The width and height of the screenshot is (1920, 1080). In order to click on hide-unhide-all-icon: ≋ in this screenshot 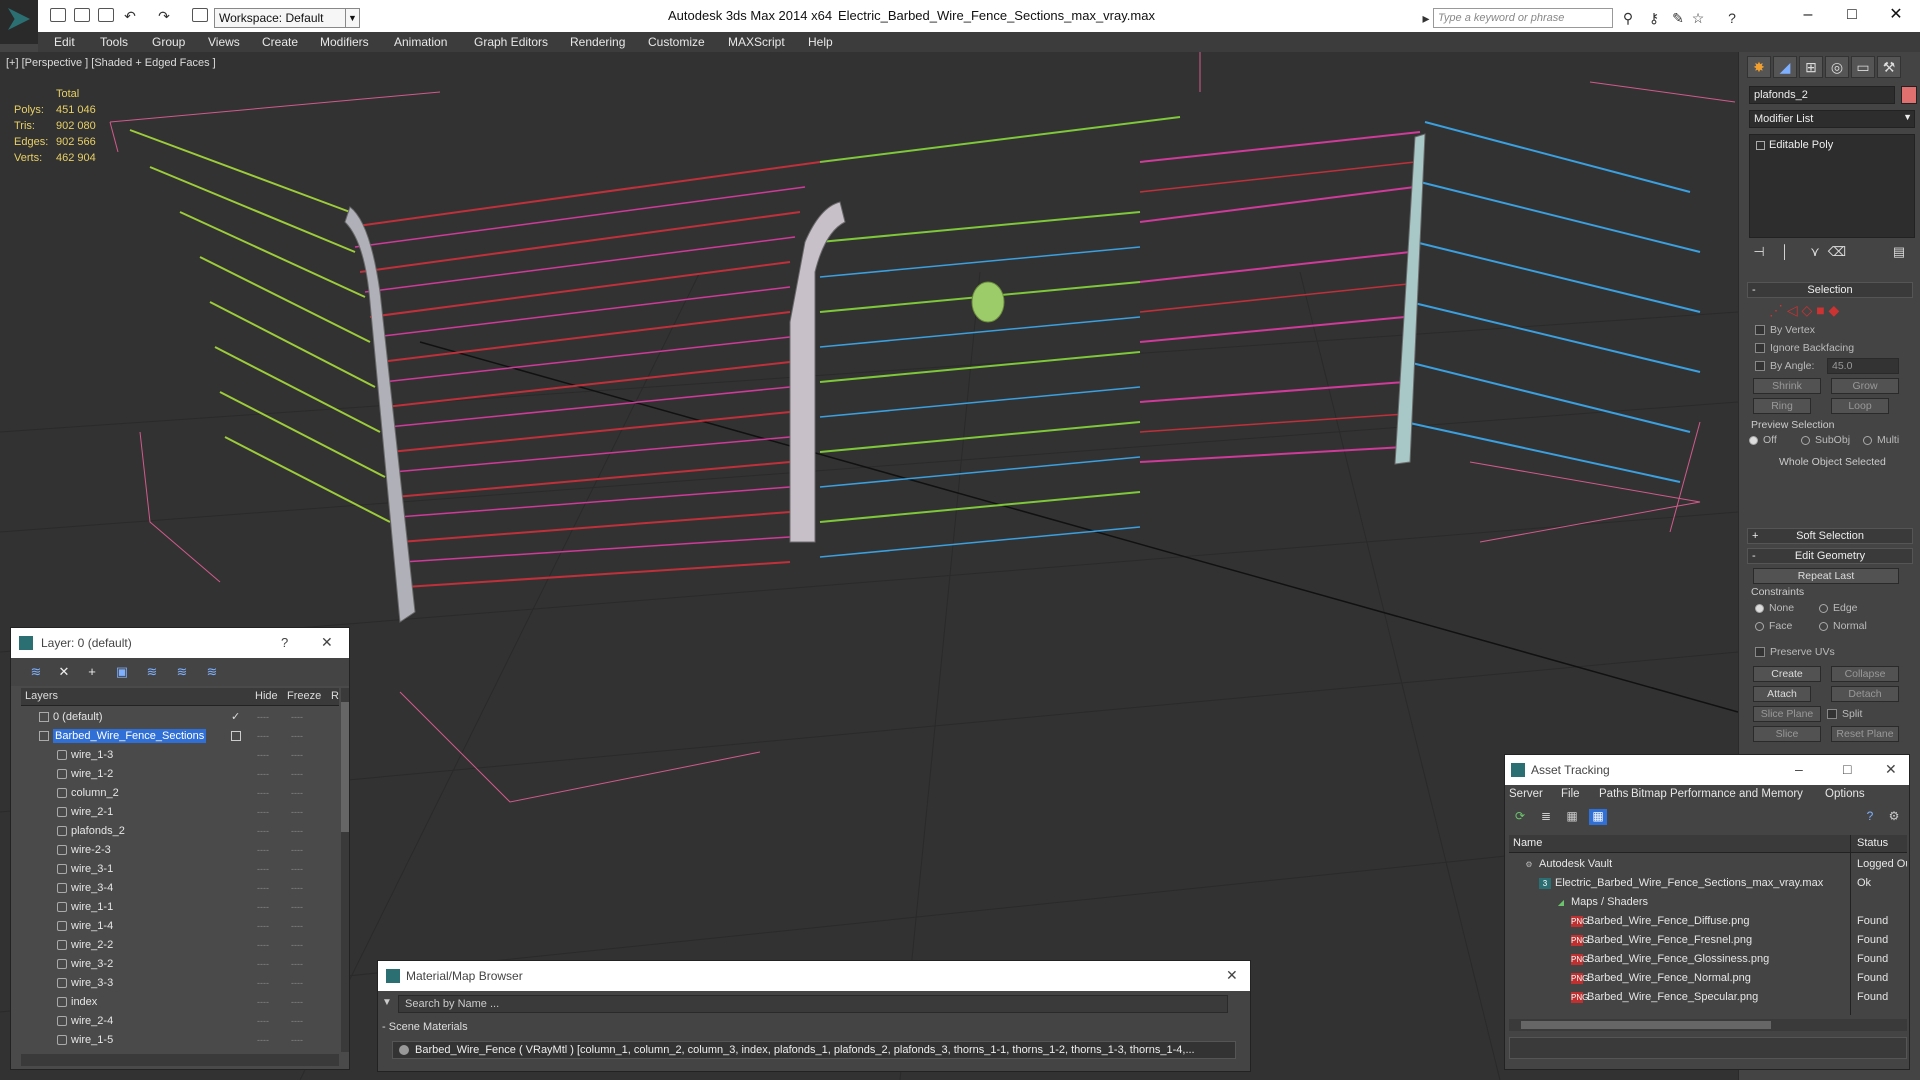, I will do `click(212, 672)`.